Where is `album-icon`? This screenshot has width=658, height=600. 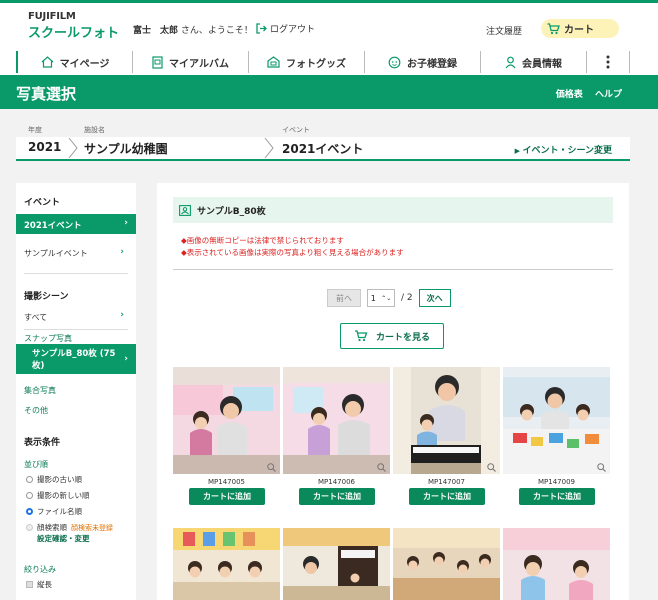
album-icon is located at coordinates (157, 62).